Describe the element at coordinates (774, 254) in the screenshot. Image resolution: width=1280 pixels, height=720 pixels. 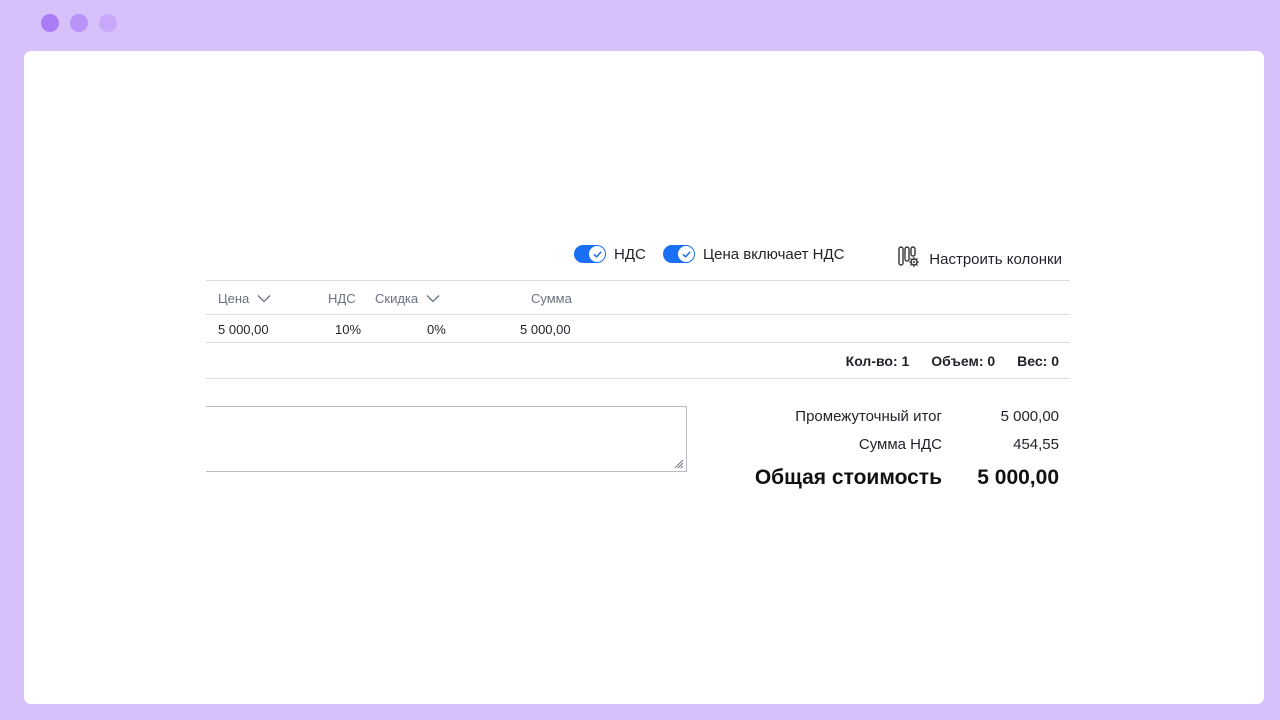
I see `price-includes-vat-label: Цена включает НДС` at that location.